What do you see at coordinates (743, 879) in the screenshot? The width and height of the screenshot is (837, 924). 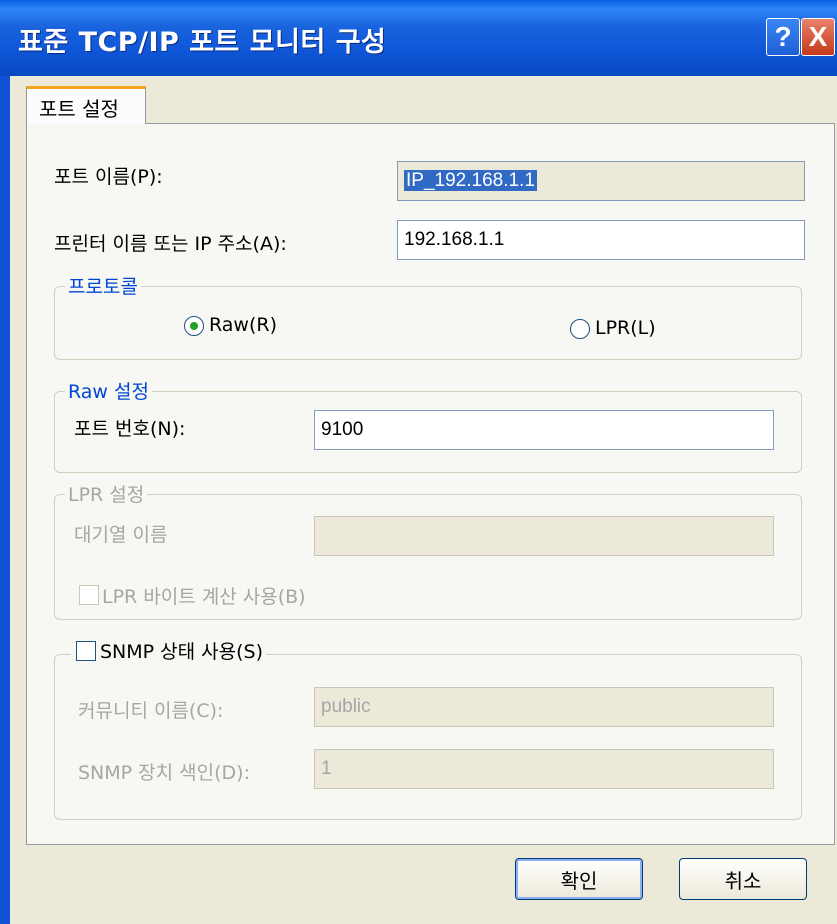 I see `cancel-button: 취소` at bounding box center [743, 879].